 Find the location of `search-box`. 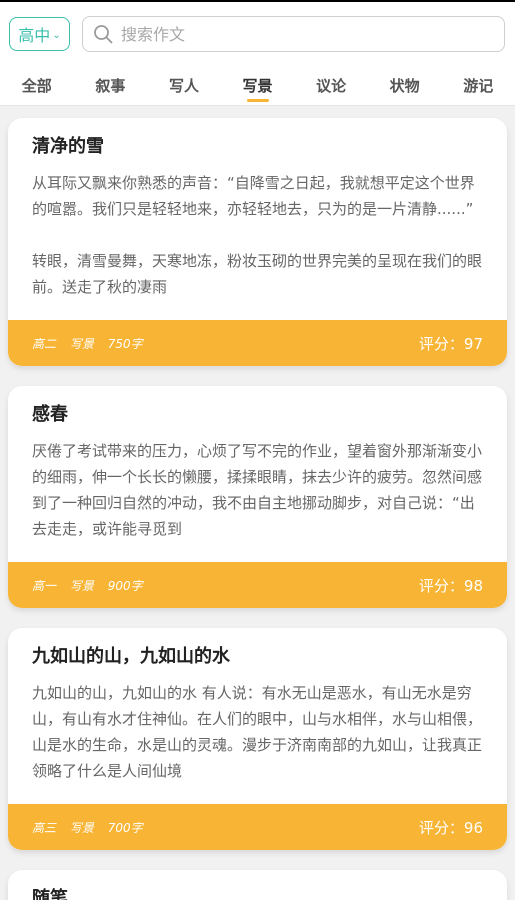

search-box is located at coordinates (293, 34).